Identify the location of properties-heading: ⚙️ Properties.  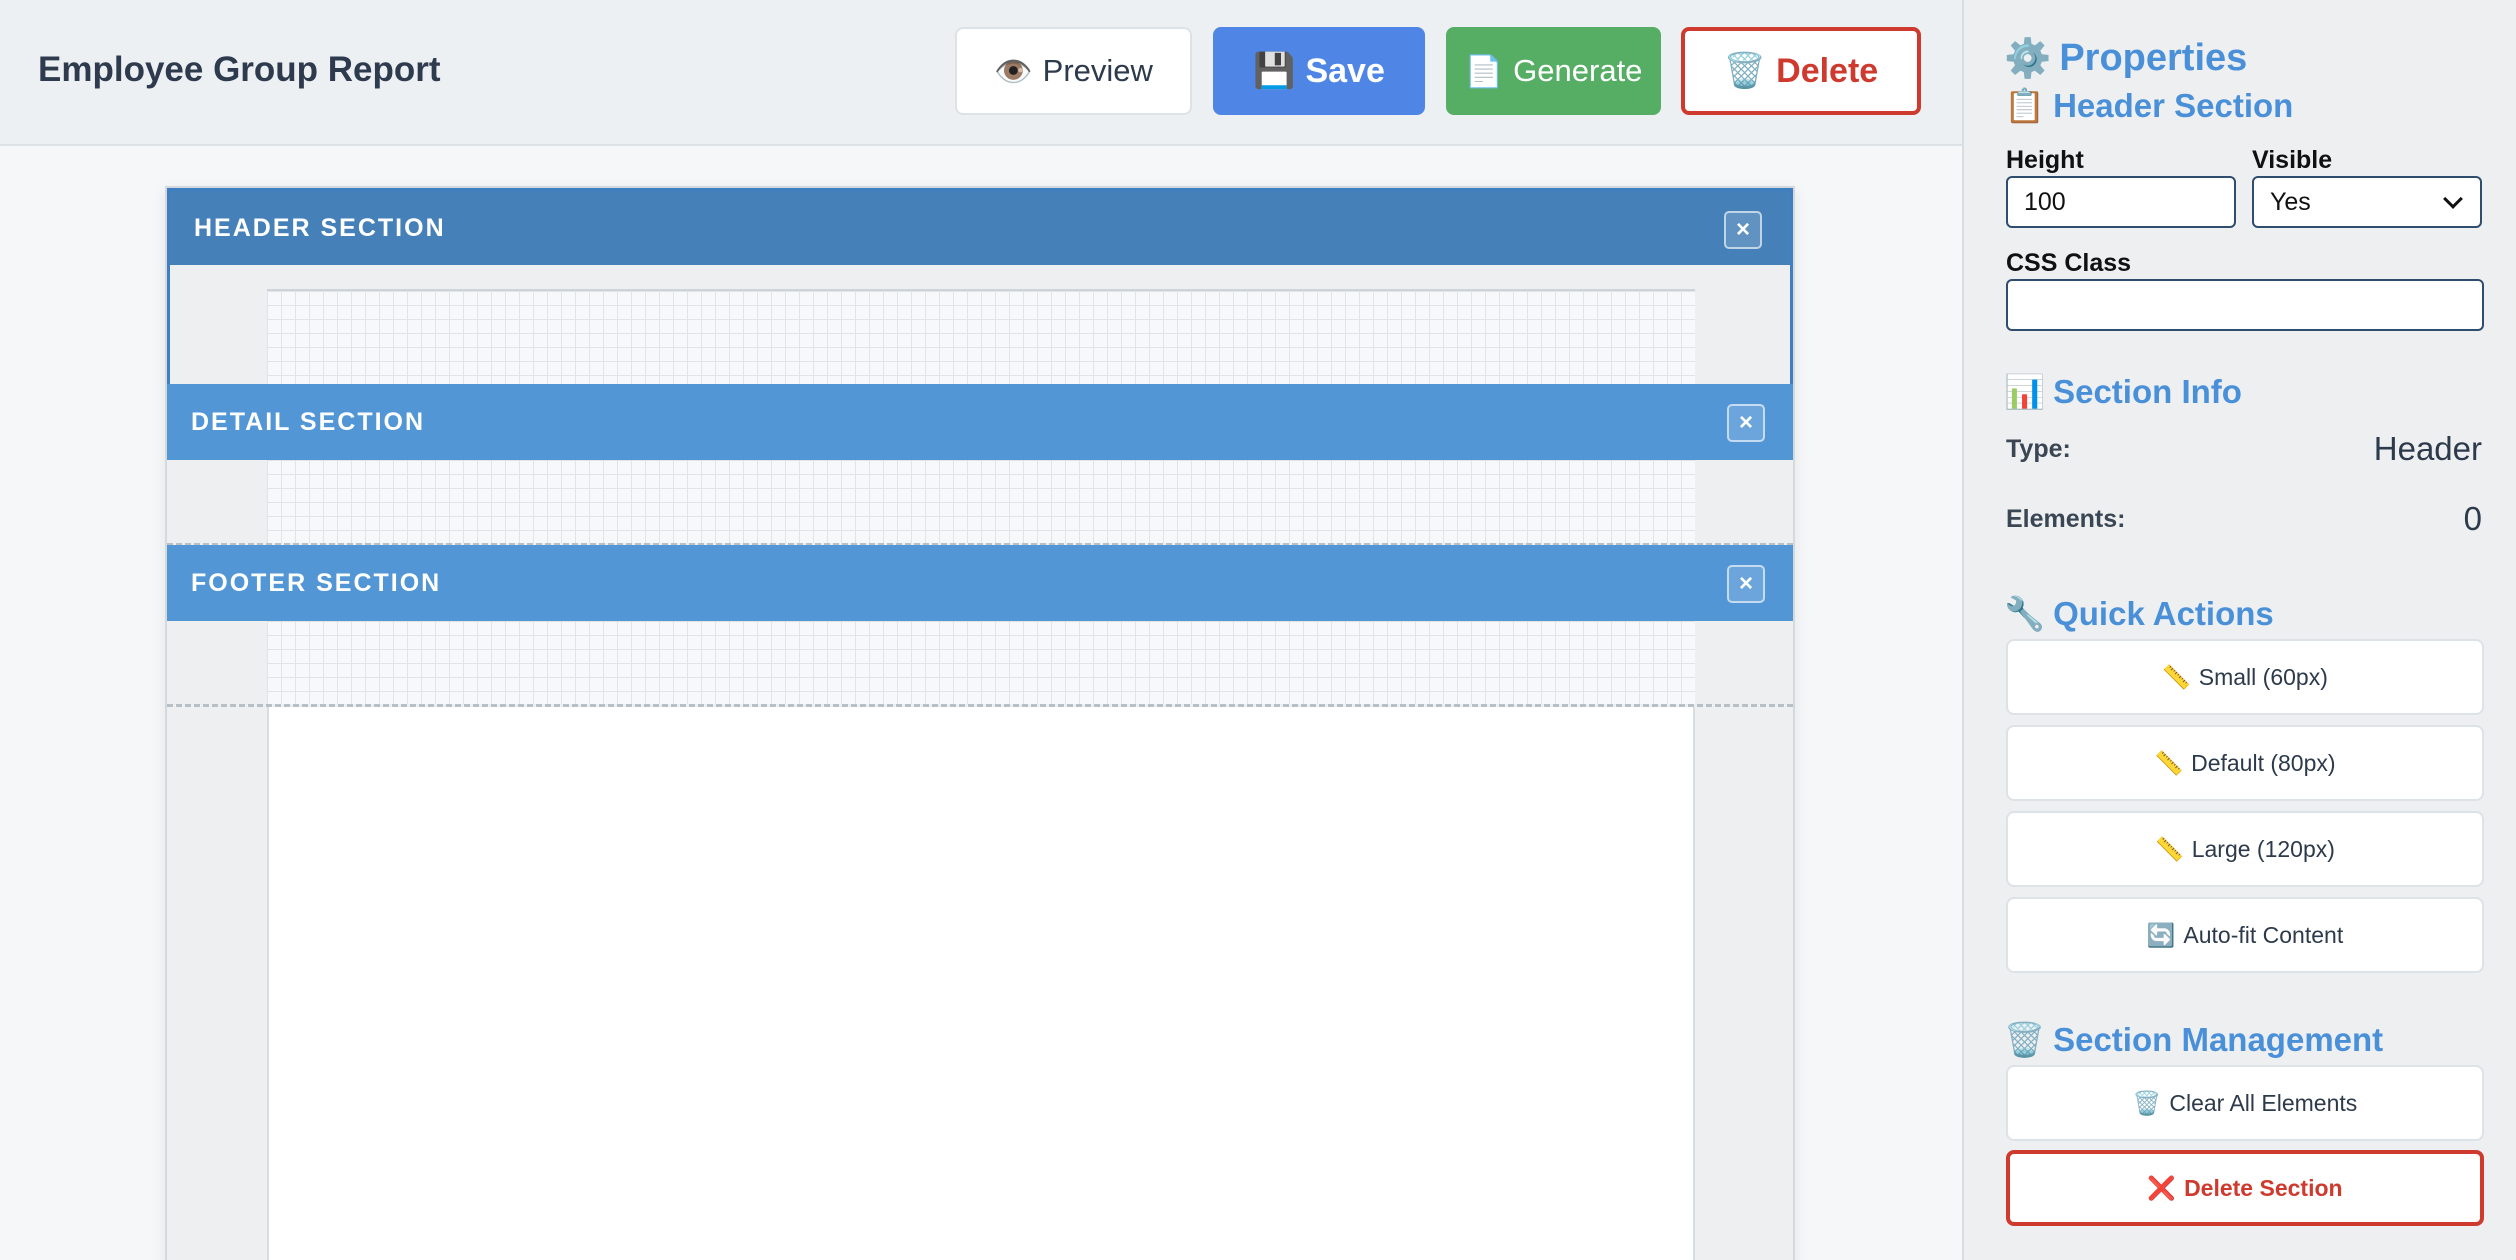
(2125, 58).